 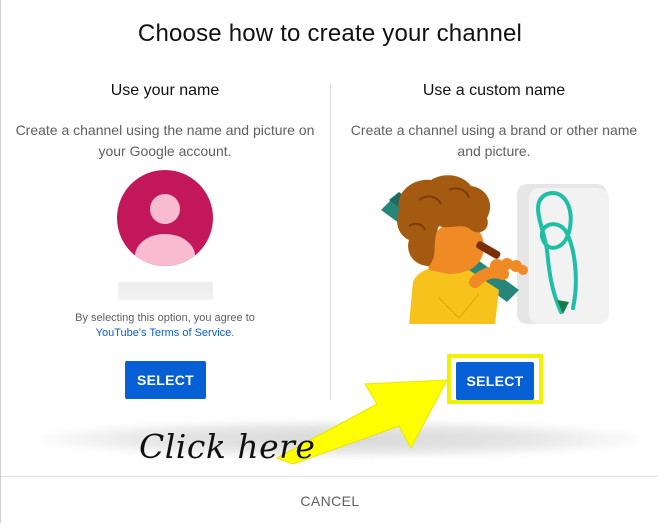 What do you see at coordinates (165, 291) in the screenshot?
I see `account-name-placeholder` at bounding box center [165, 291].